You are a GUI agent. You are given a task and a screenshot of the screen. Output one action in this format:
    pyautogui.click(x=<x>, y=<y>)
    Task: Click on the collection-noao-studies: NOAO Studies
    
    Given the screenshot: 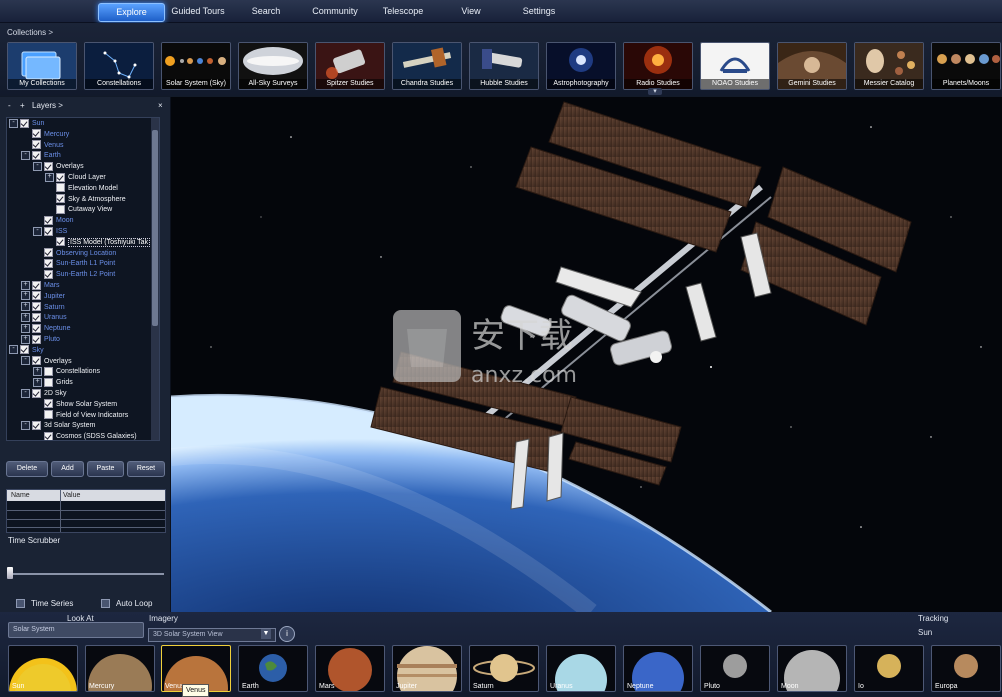 What is the action you would take?
    pyautogui.click(x=735, y=66)
    